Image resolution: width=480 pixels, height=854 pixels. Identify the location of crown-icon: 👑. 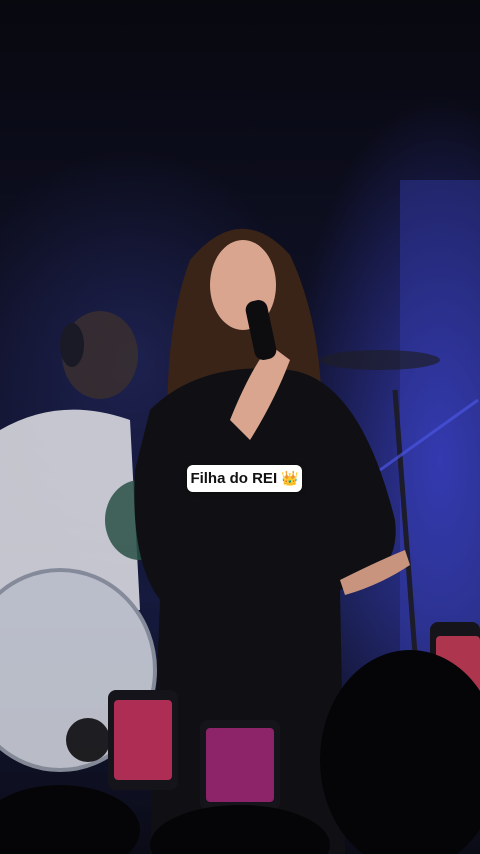
(290, 478).